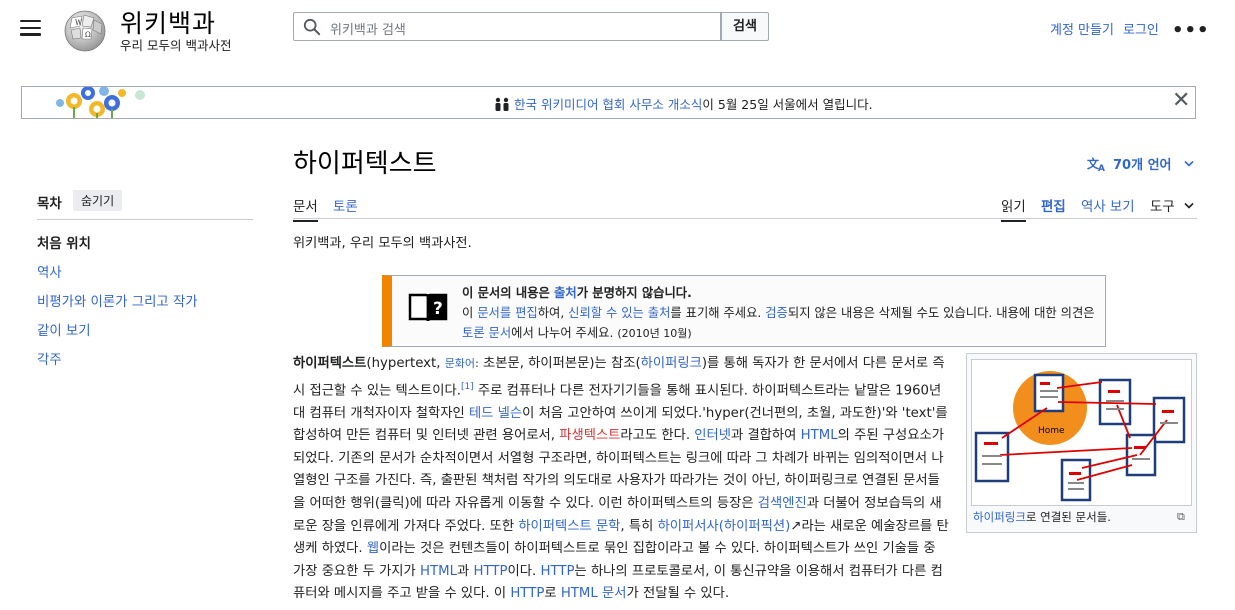 The height and width of the screenshot is (610, 1235). What do you see at coordinates (745, 218) in the screenshot?
I see `tabs-divider` at bounding box center [745, 218].